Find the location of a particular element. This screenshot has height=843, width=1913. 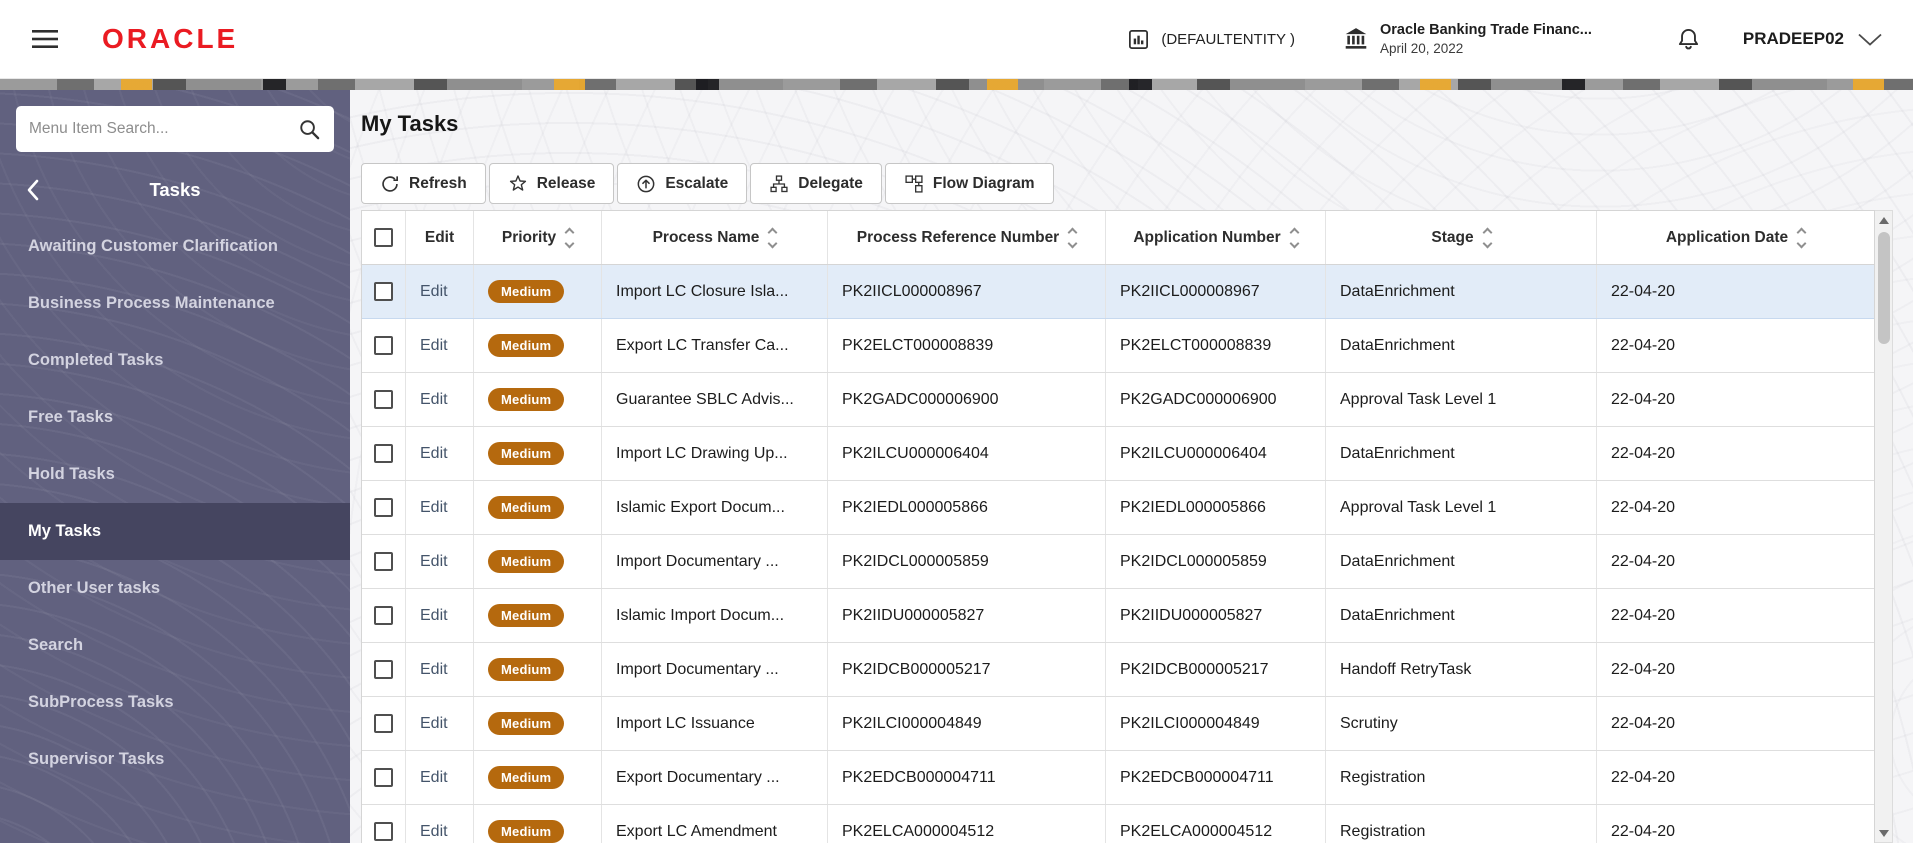

process-reference-cell: PK2EDCB000004711 is located at coordinates (967, 777).